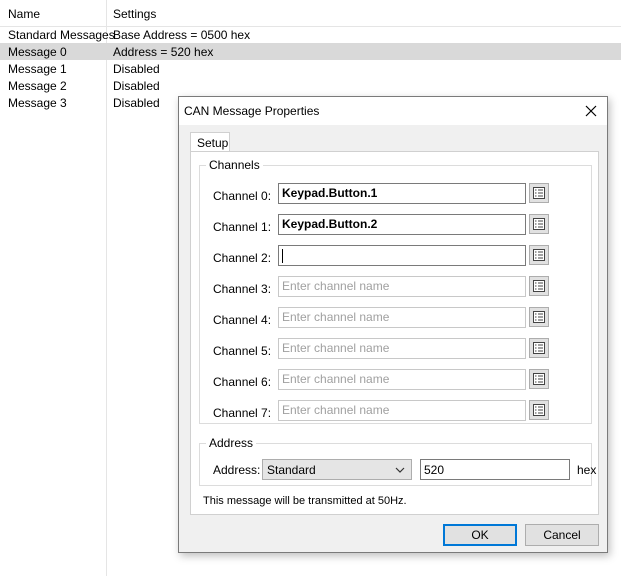 This screenshot has width=621, height=576. What do you see at coordinates (24, 14) in the screenshot?
I see `column-header-name: Name` at bounding box center [24, 14].